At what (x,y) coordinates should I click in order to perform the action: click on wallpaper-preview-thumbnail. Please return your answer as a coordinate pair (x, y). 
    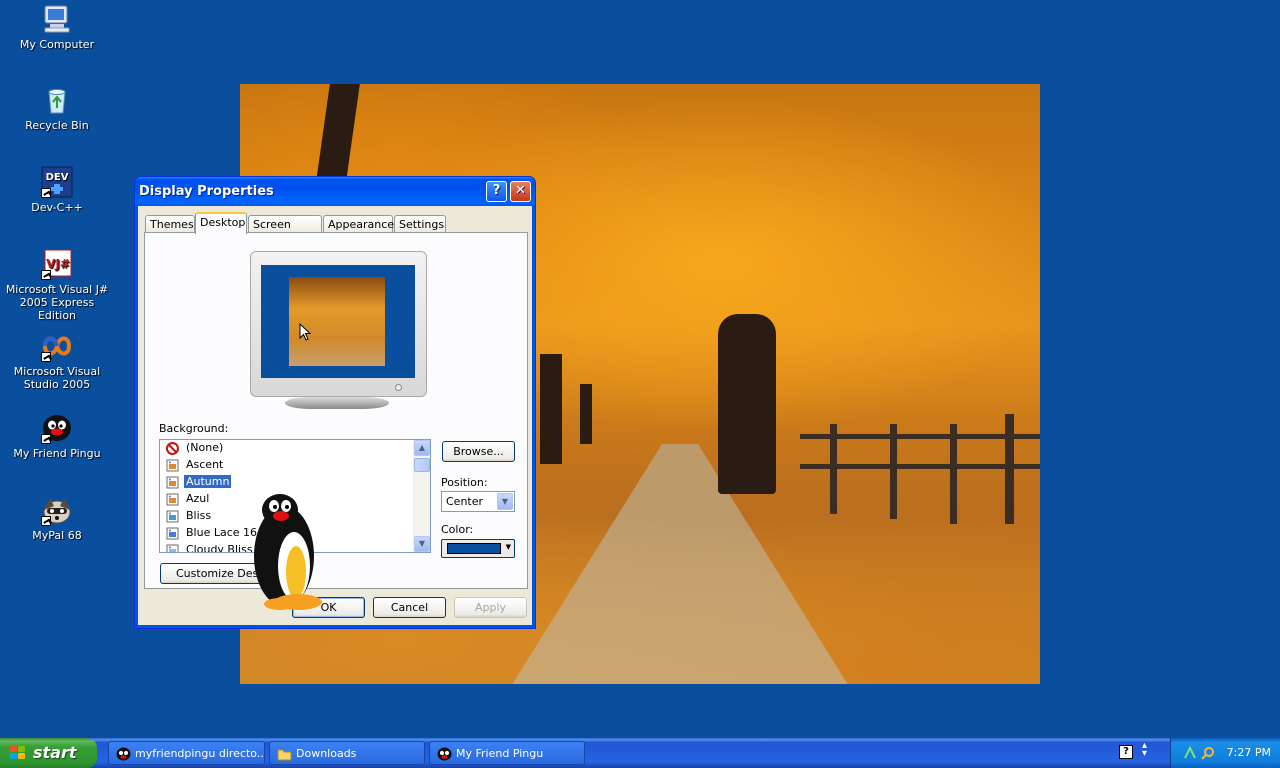
    Looking at the image, I should click on (337, 321).